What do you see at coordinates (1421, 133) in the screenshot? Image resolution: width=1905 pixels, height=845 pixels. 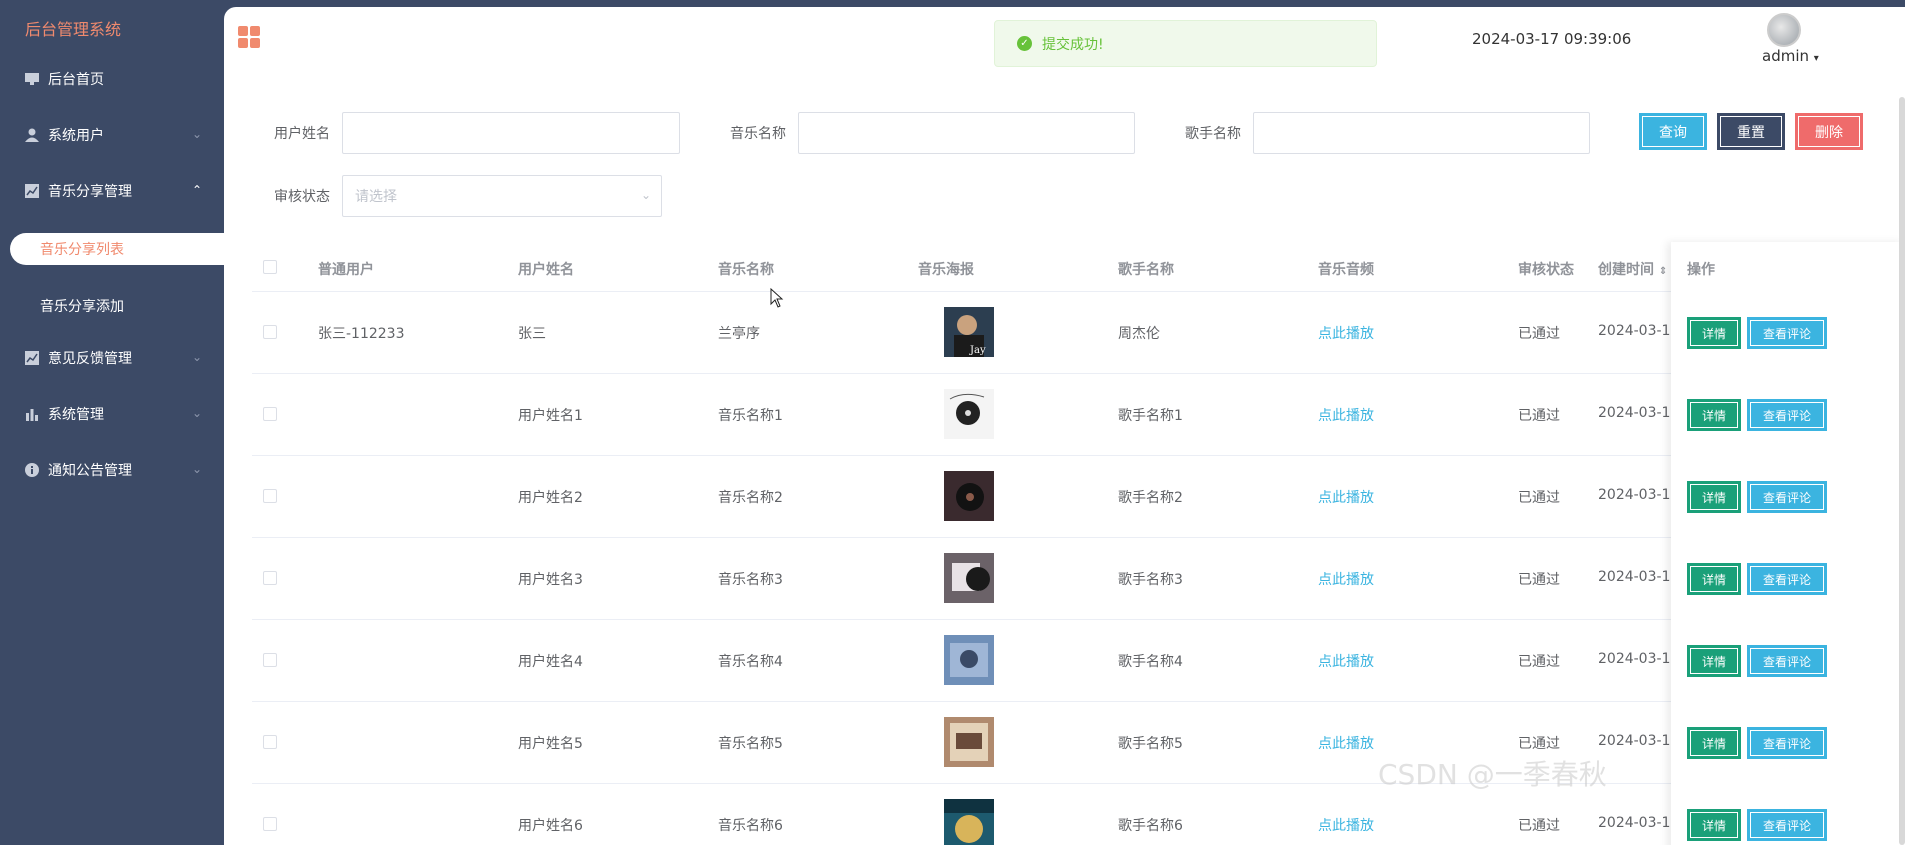 I see `singer-name-input` at bounding box center [1421, 133].